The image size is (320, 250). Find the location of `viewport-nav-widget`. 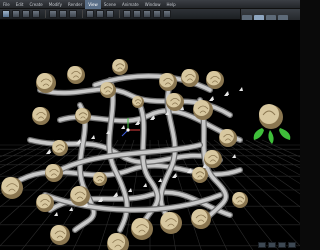

viewport-nav-widget is located at coordinates (278, 245).